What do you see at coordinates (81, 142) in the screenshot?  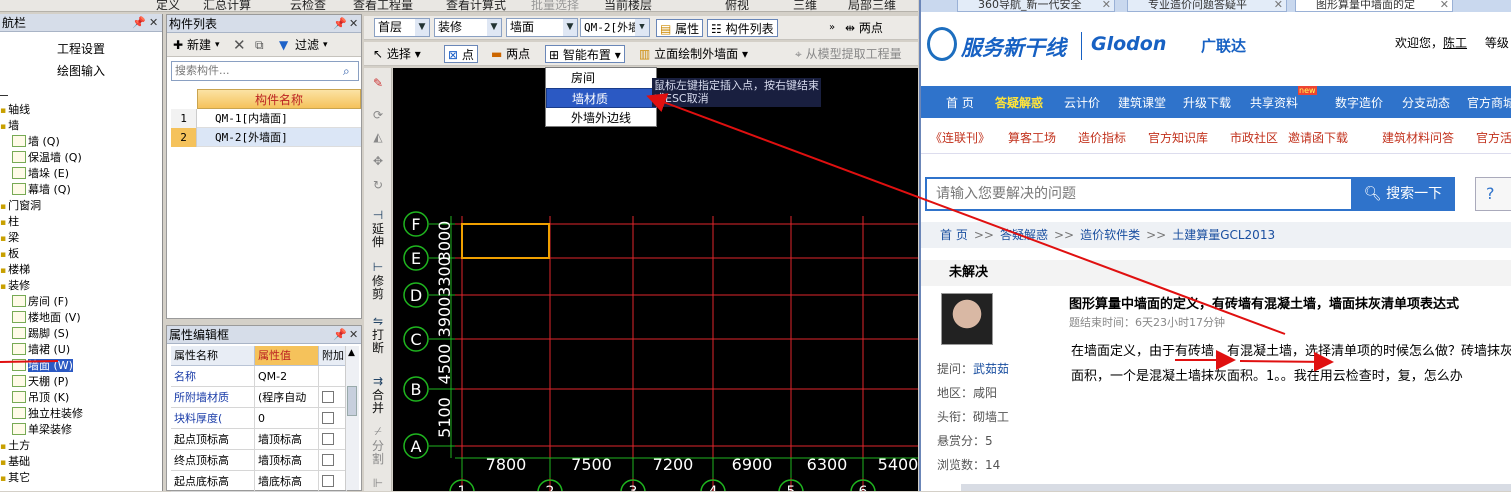 I see `tree-item: 墙 (Q)` at bounding box center [81, 142].